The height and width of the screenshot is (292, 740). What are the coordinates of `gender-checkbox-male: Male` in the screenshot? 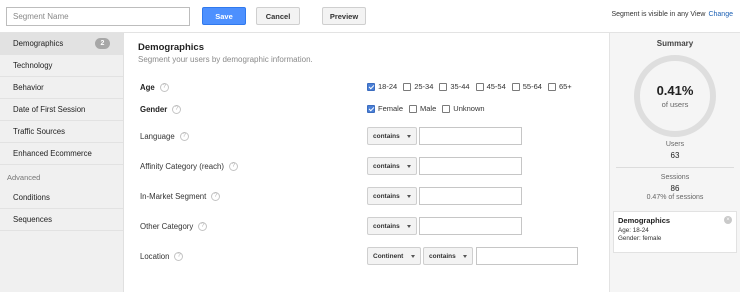 It's located at (422, 108).